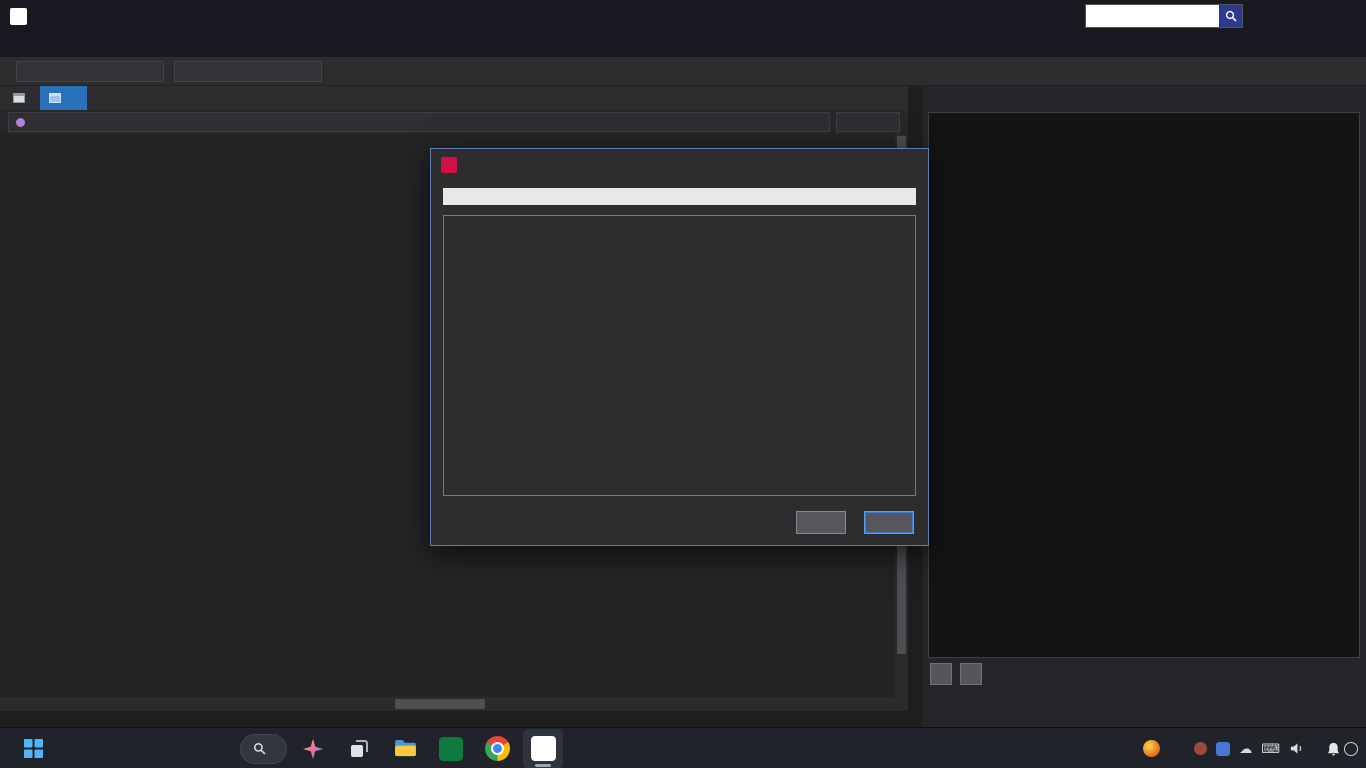 This screenshot has height=768, width=1366. I want to click on b4j-taskbar-button, so click(543, 748).